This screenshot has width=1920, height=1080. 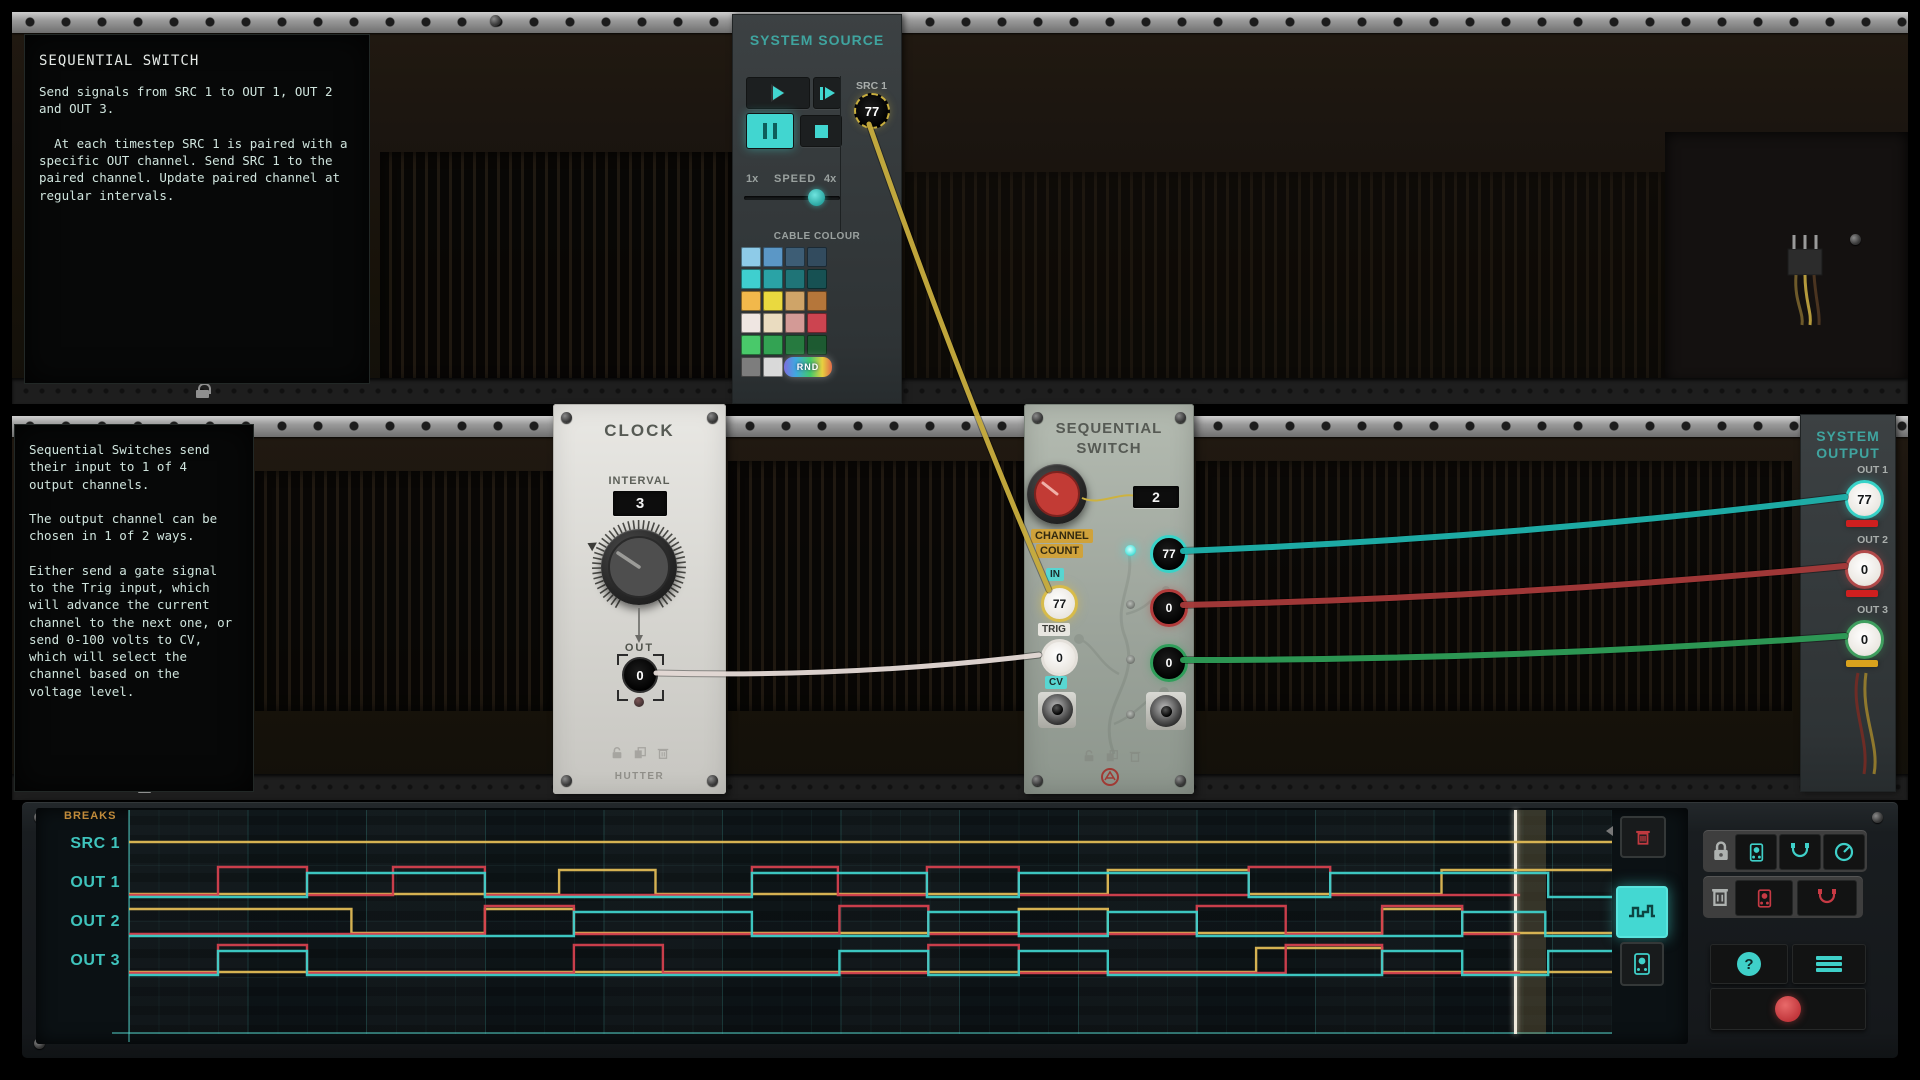 What do you see at coordinates (119, 61) in the screenshot?
I see `tutorial-title: SEQUENTIAL SWITCH` at bounding box center [119, 61].